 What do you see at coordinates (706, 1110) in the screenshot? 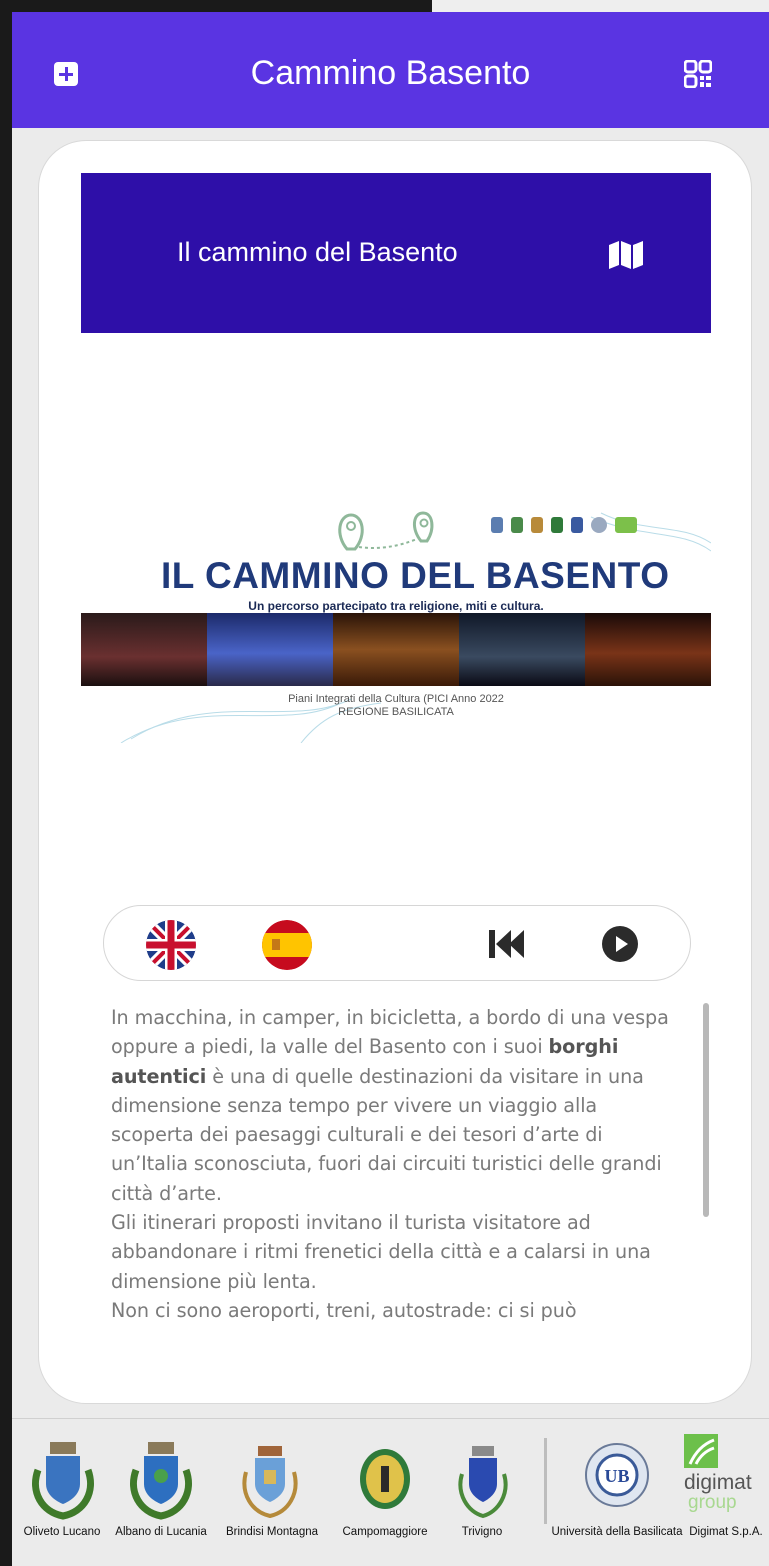
I see `description-scrollbar` at bounding box center [706, 1110].